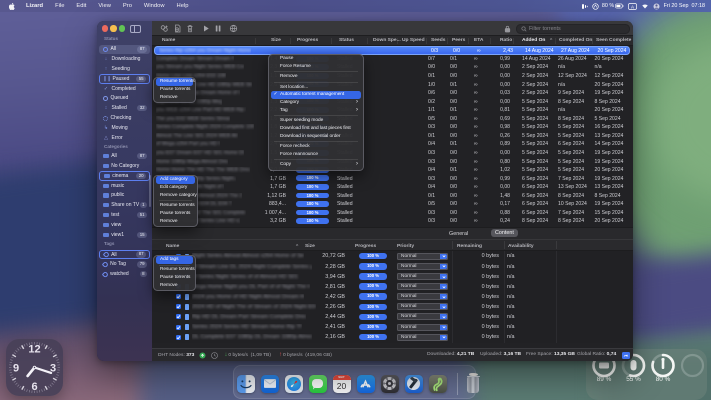  What do you see at coordinates (632, 6) in the screenshot?
I see `svg-text: A` at bounding box center [632, 6].